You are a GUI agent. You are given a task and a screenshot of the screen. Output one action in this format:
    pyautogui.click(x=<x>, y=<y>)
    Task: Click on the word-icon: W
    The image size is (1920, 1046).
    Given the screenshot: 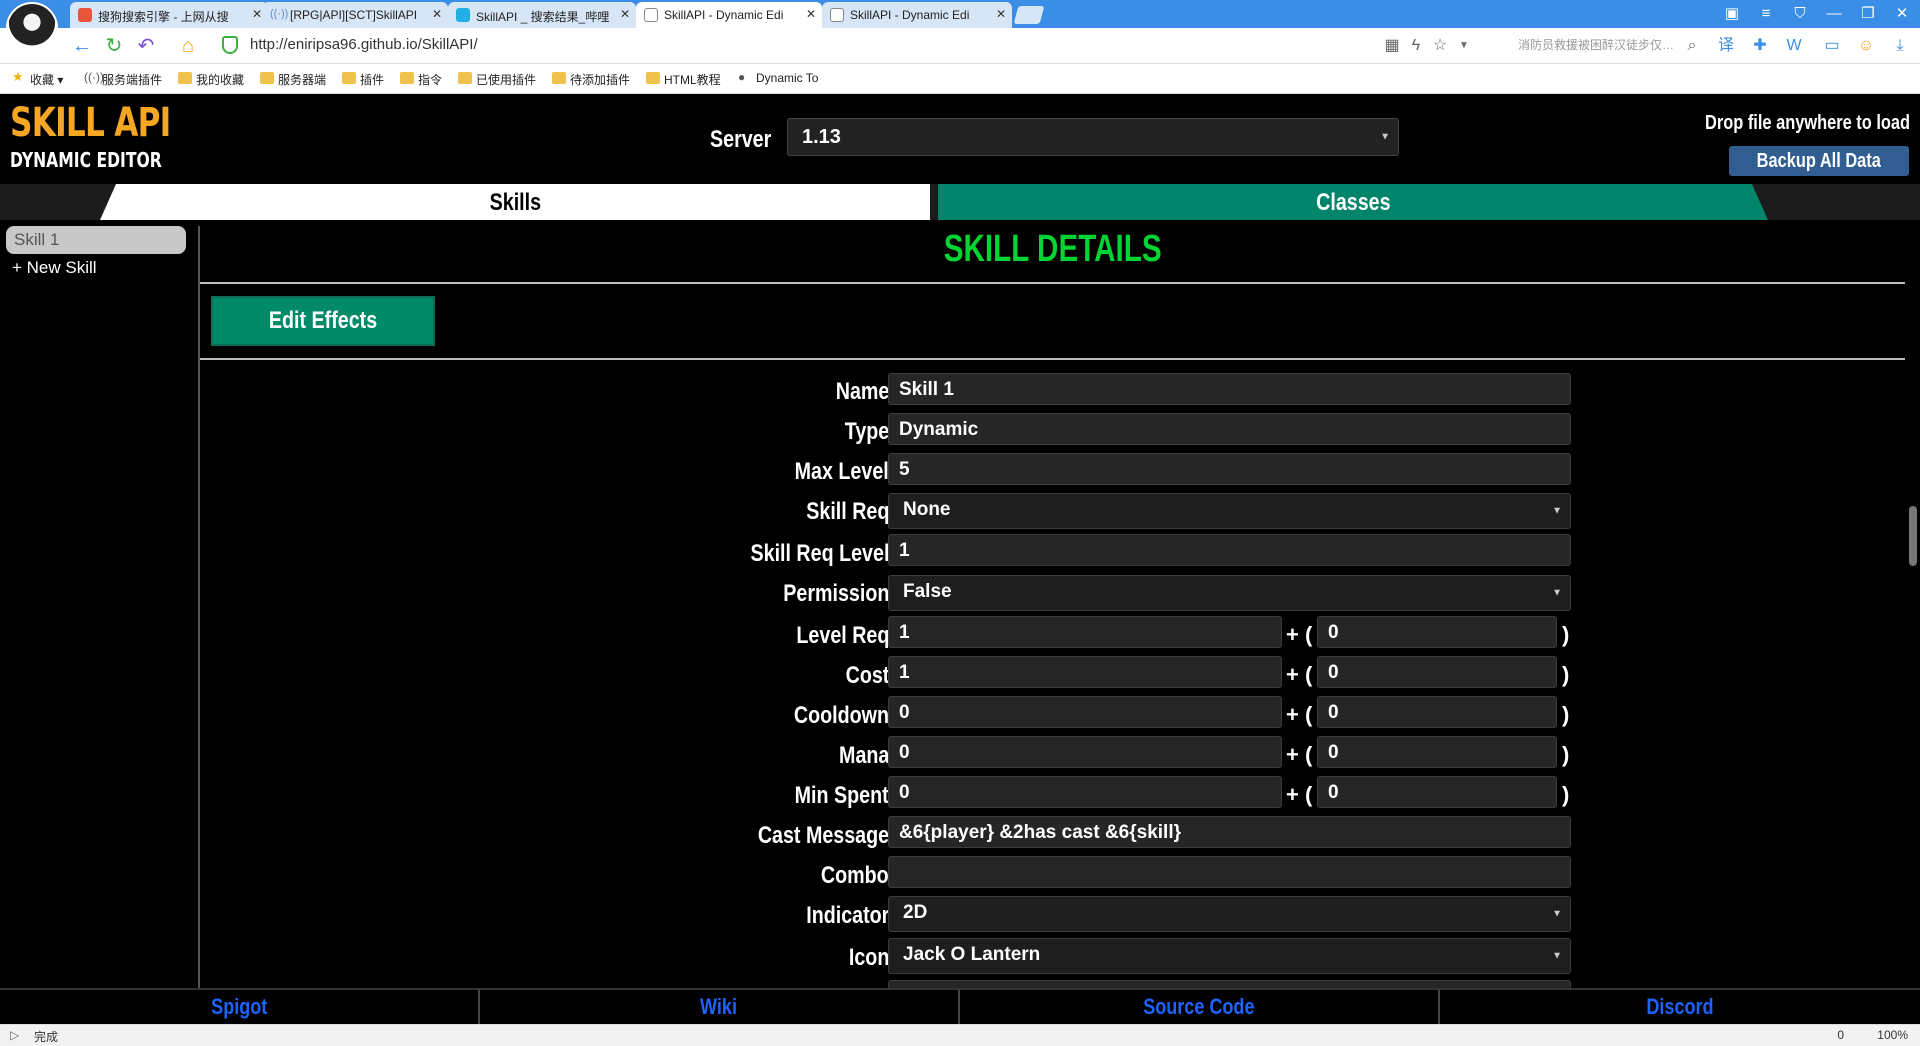 What is the action you would take?
    pyautogui.click(x=1794, y=46)
    